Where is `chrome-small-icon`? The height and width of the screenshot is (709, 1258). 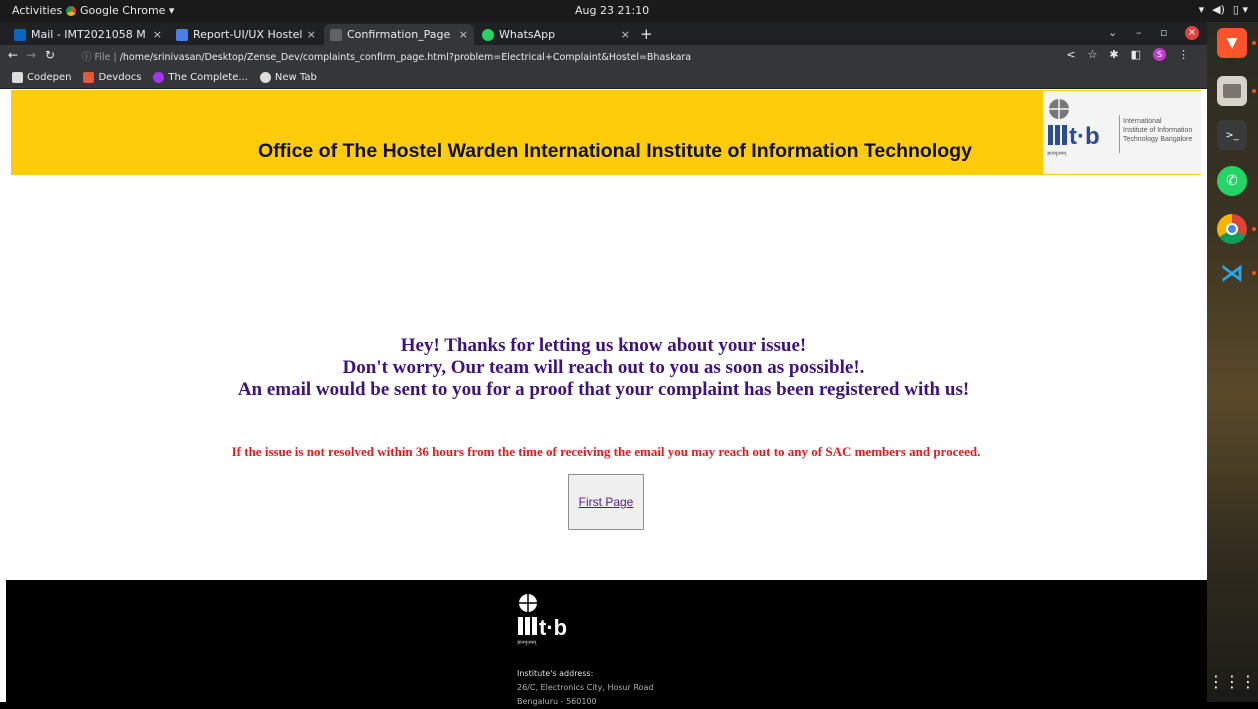 chrome-small-icon is located at coordinates (71, 10).